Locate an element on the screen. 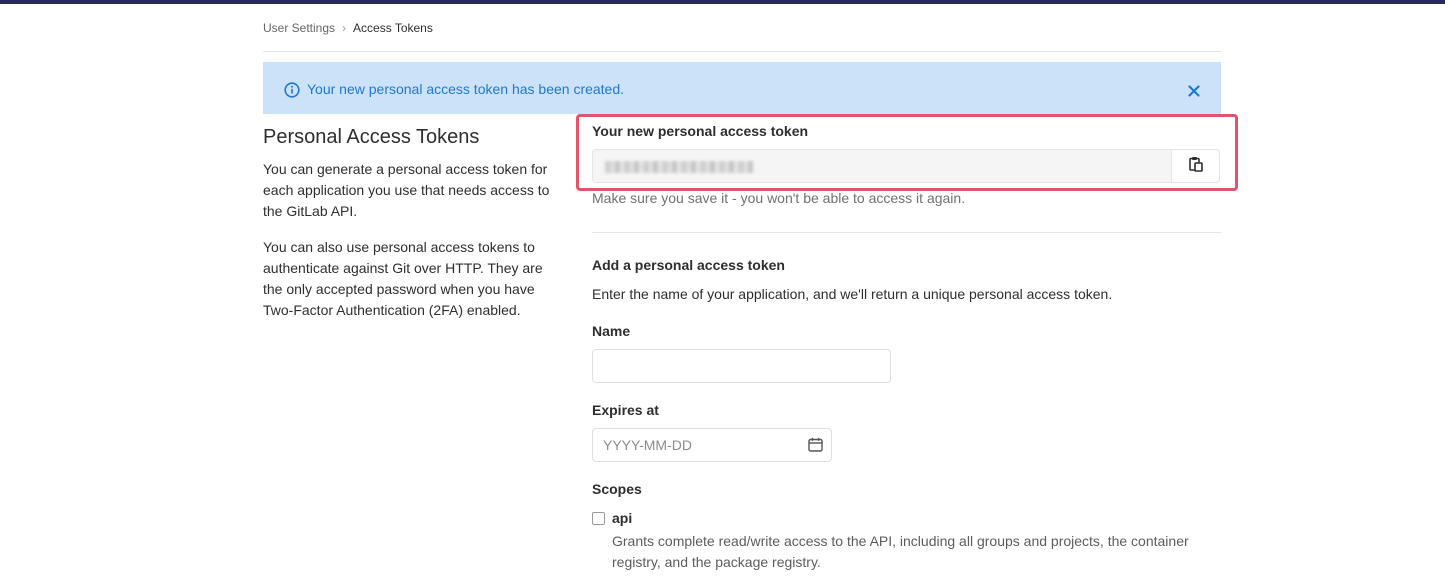  token-highlight-annotation is located at coordinates (907, 152).